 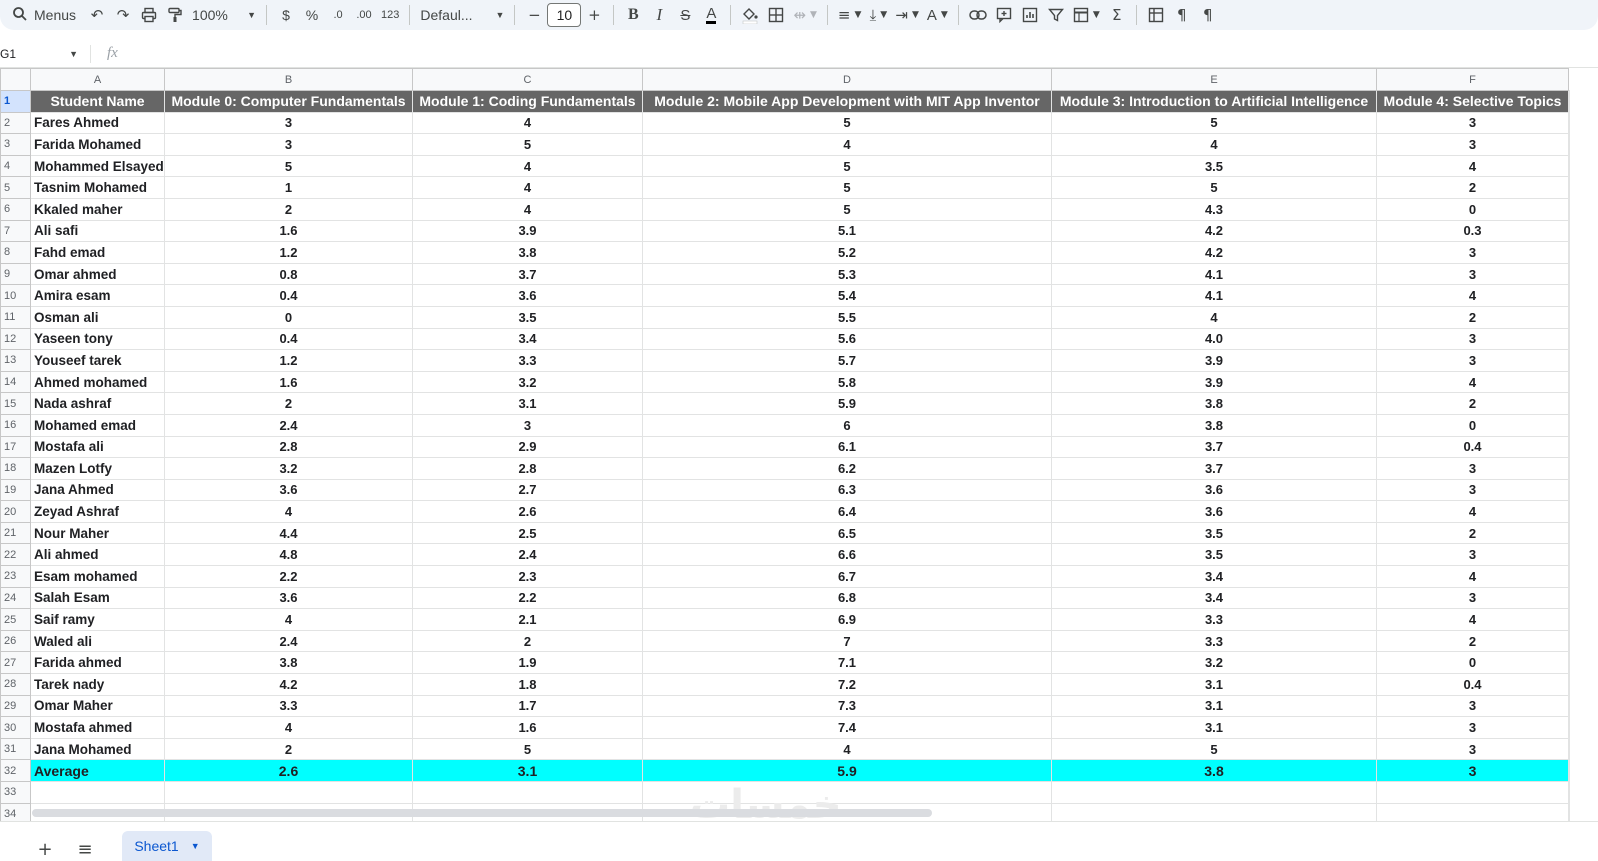 I want to click on row-header: 7, so click(x=15, y=231).